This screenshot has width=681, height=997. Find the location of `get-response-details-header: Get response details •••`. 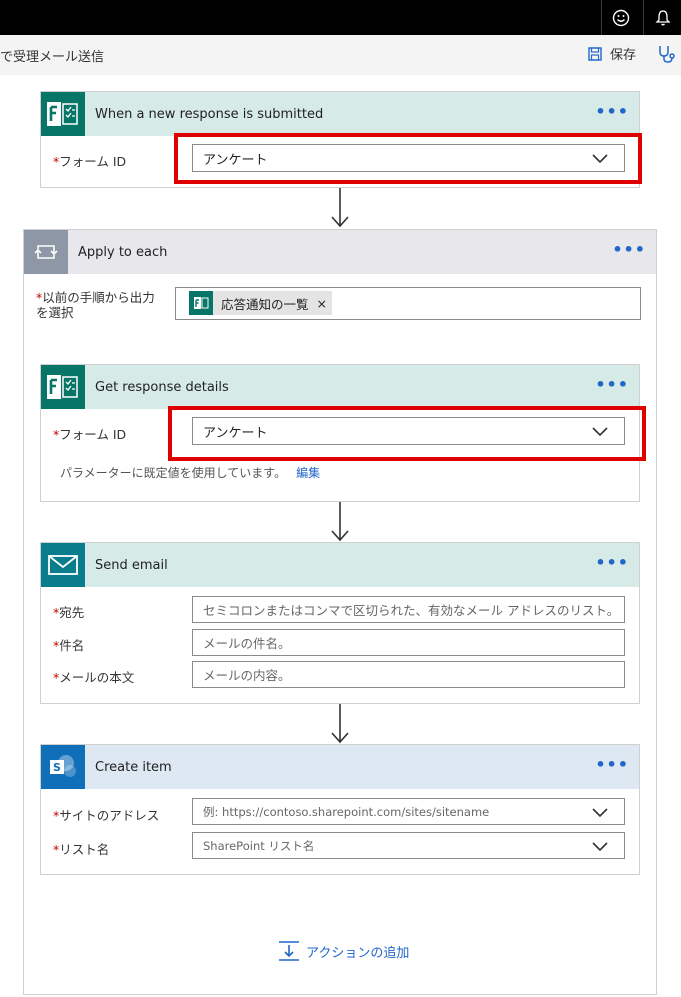

get-response-details-header: Get response details ••• is located at coordinates (340, 387).